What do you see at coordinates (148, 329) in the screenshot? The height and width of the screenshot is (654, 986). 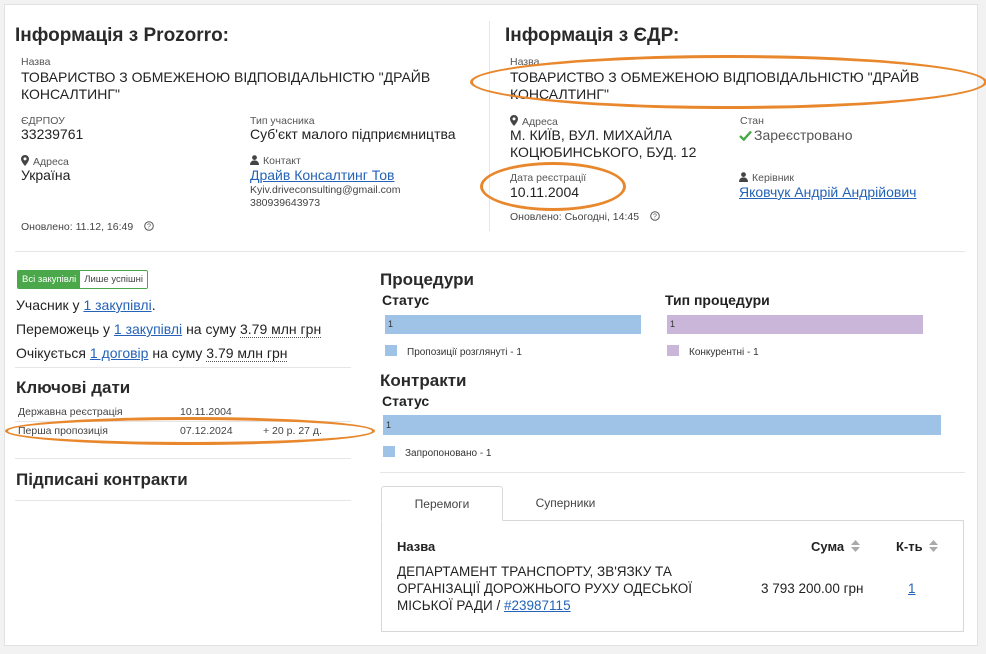 I see `winner-link: 1 закупівлі` at bounding box center [148, 329].